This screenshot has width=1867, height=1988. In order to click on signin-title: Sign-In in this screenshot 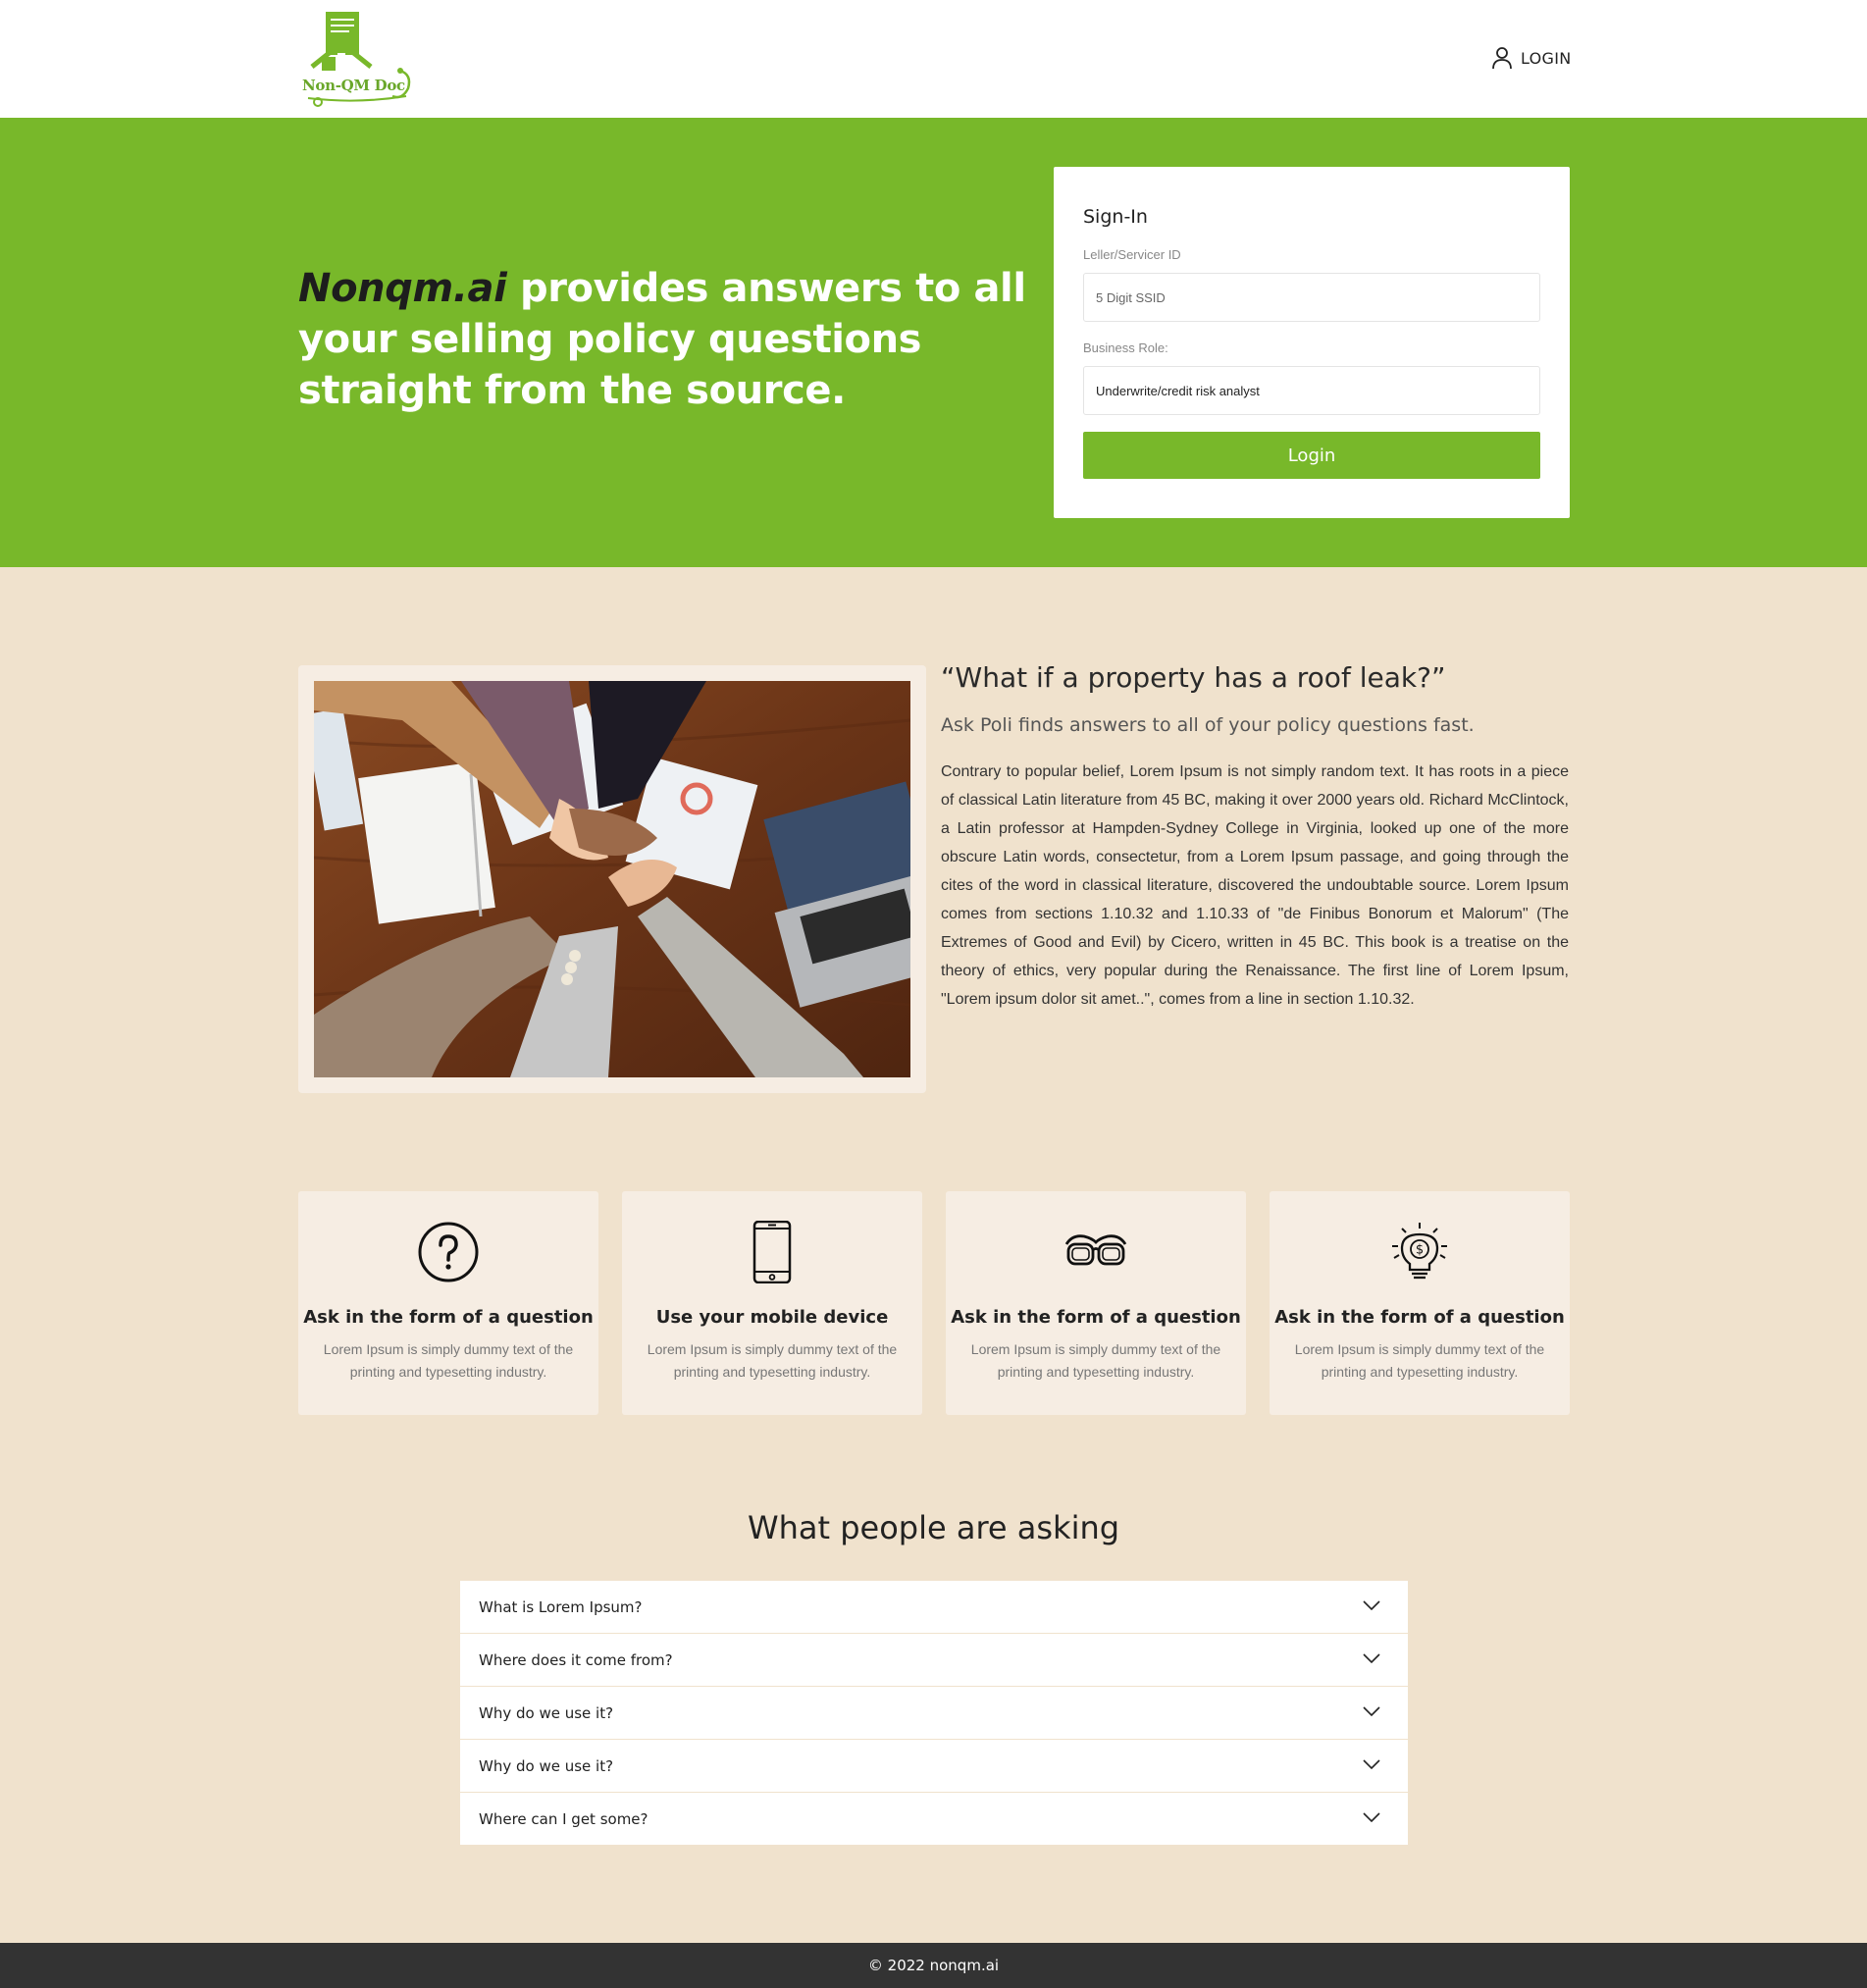, I will do `click(1115, 217)`.